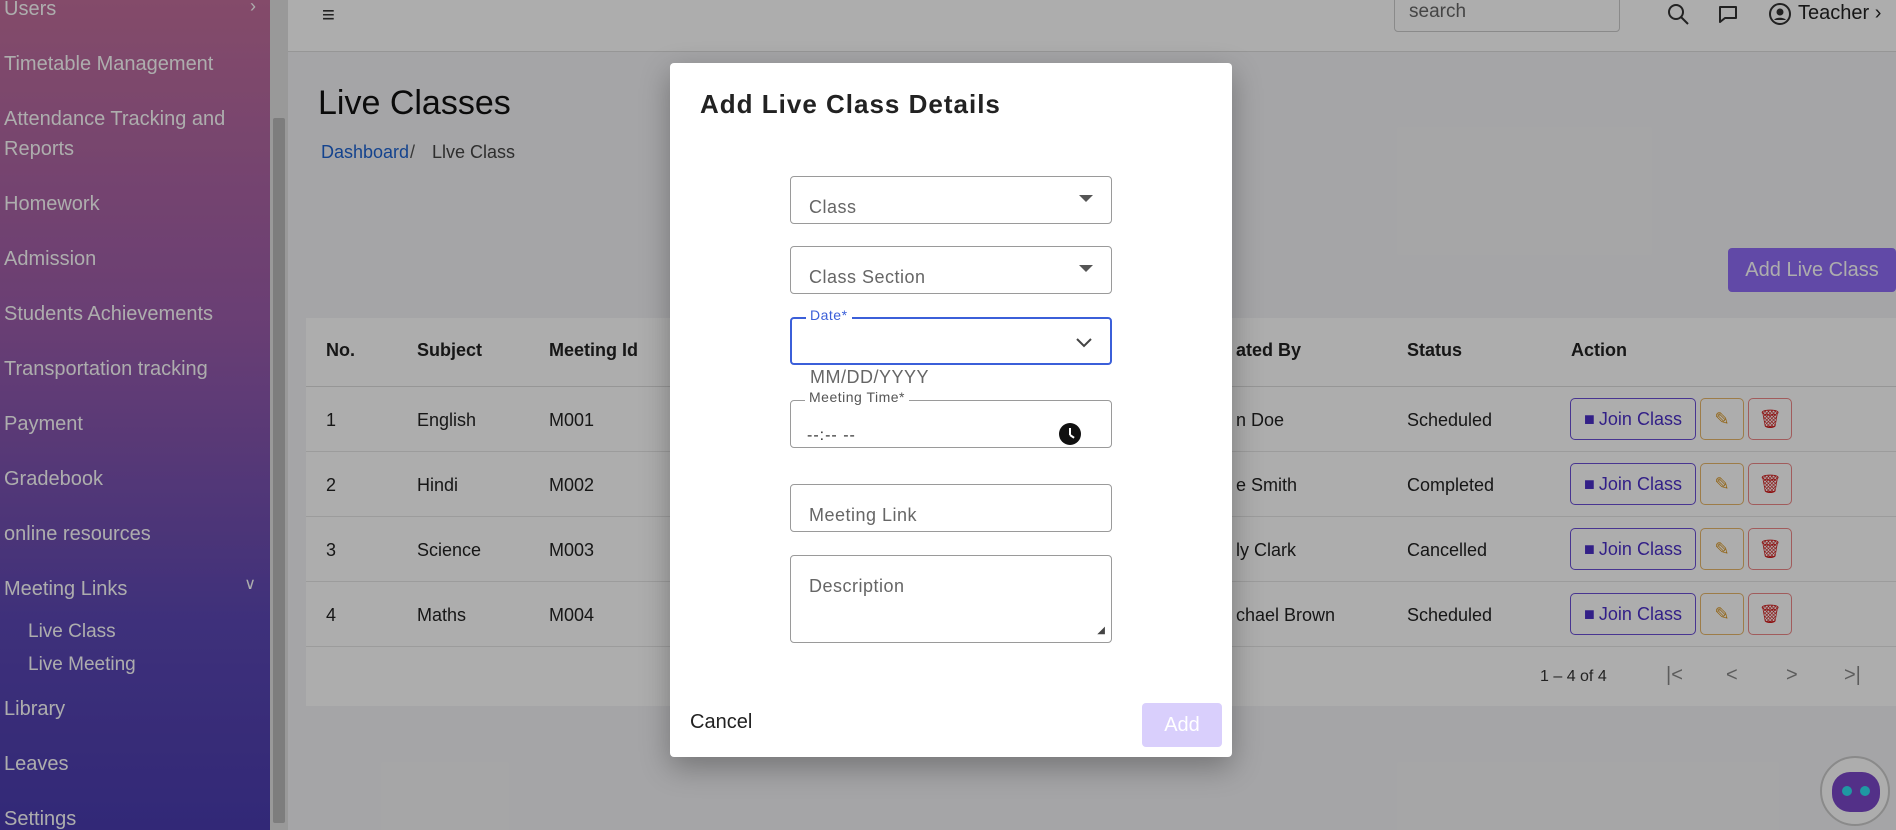 The height and width of the screenshot is (830, 1896). I want to click on date-format-hint: MM/DD/YYYY, so click(870, 377).